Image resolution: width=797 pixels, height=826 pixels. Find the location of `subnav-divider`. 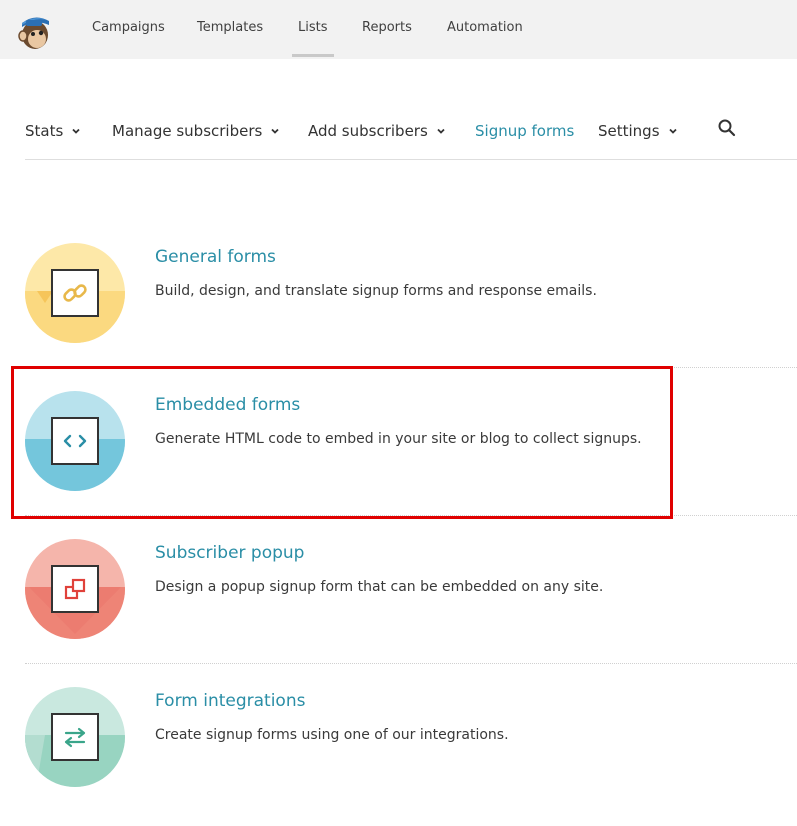

subnav-divider is located at coordinates (411, 159).